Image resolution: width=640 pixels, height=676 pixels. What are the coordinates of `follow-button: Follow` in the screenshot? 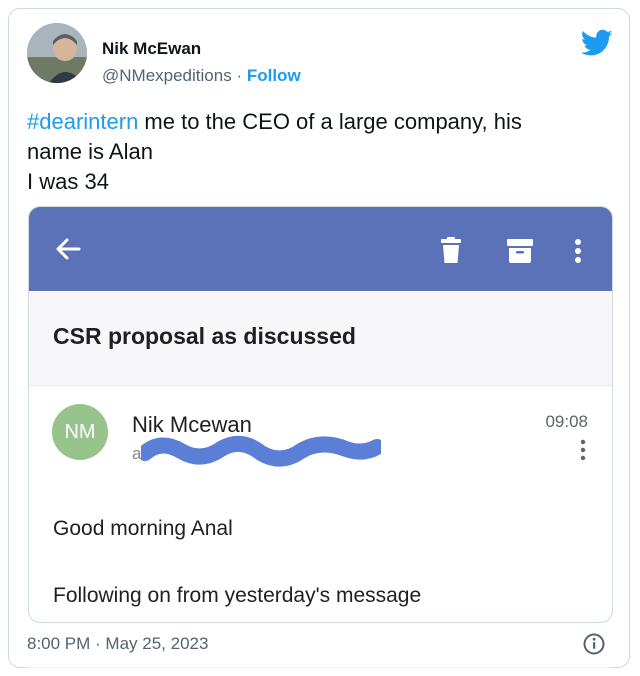 It's located at (274, 75).